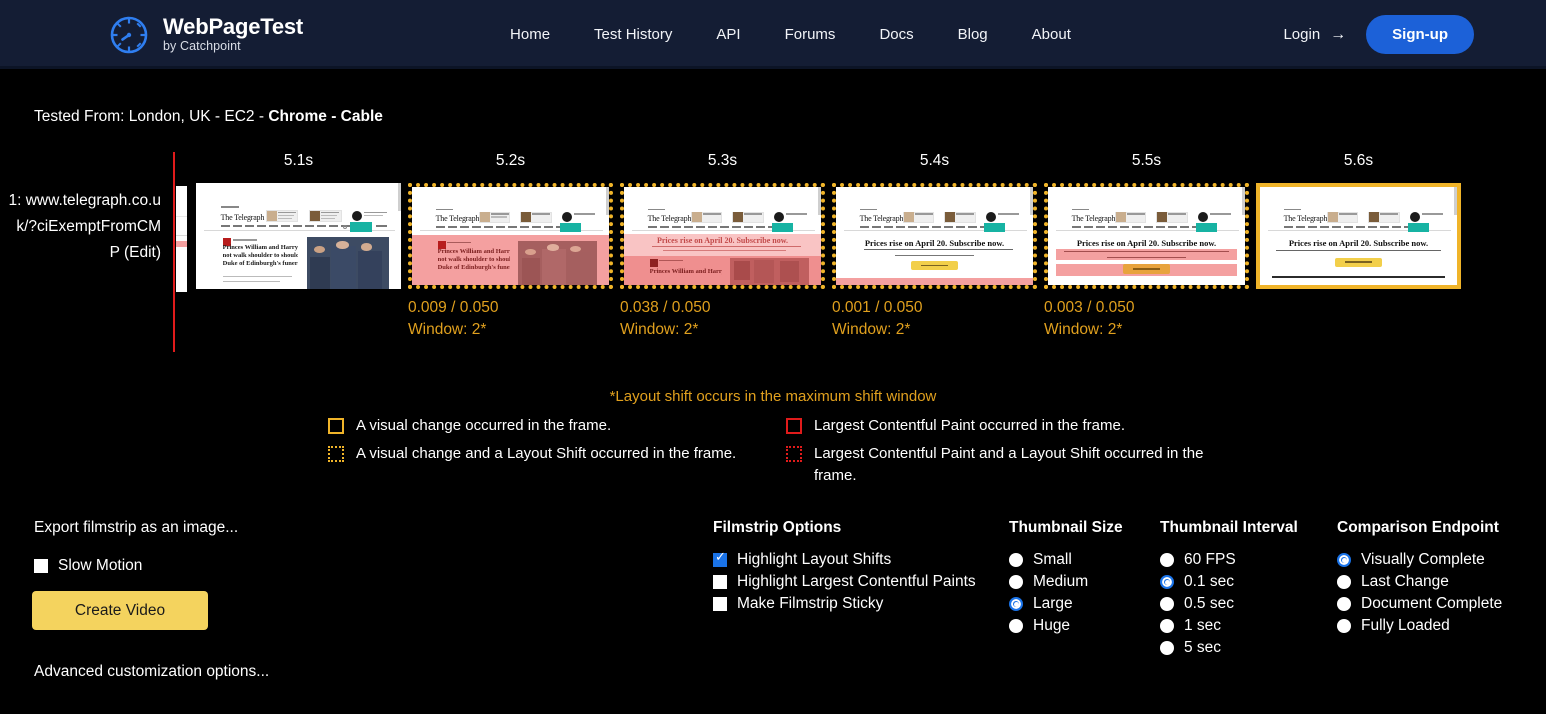 The width and height of the screenshot is (1546, 714). Describe the element at coordinates (1344, 626) in the screenshot. I see `endpoint-fully-loaded-radio` at that location.